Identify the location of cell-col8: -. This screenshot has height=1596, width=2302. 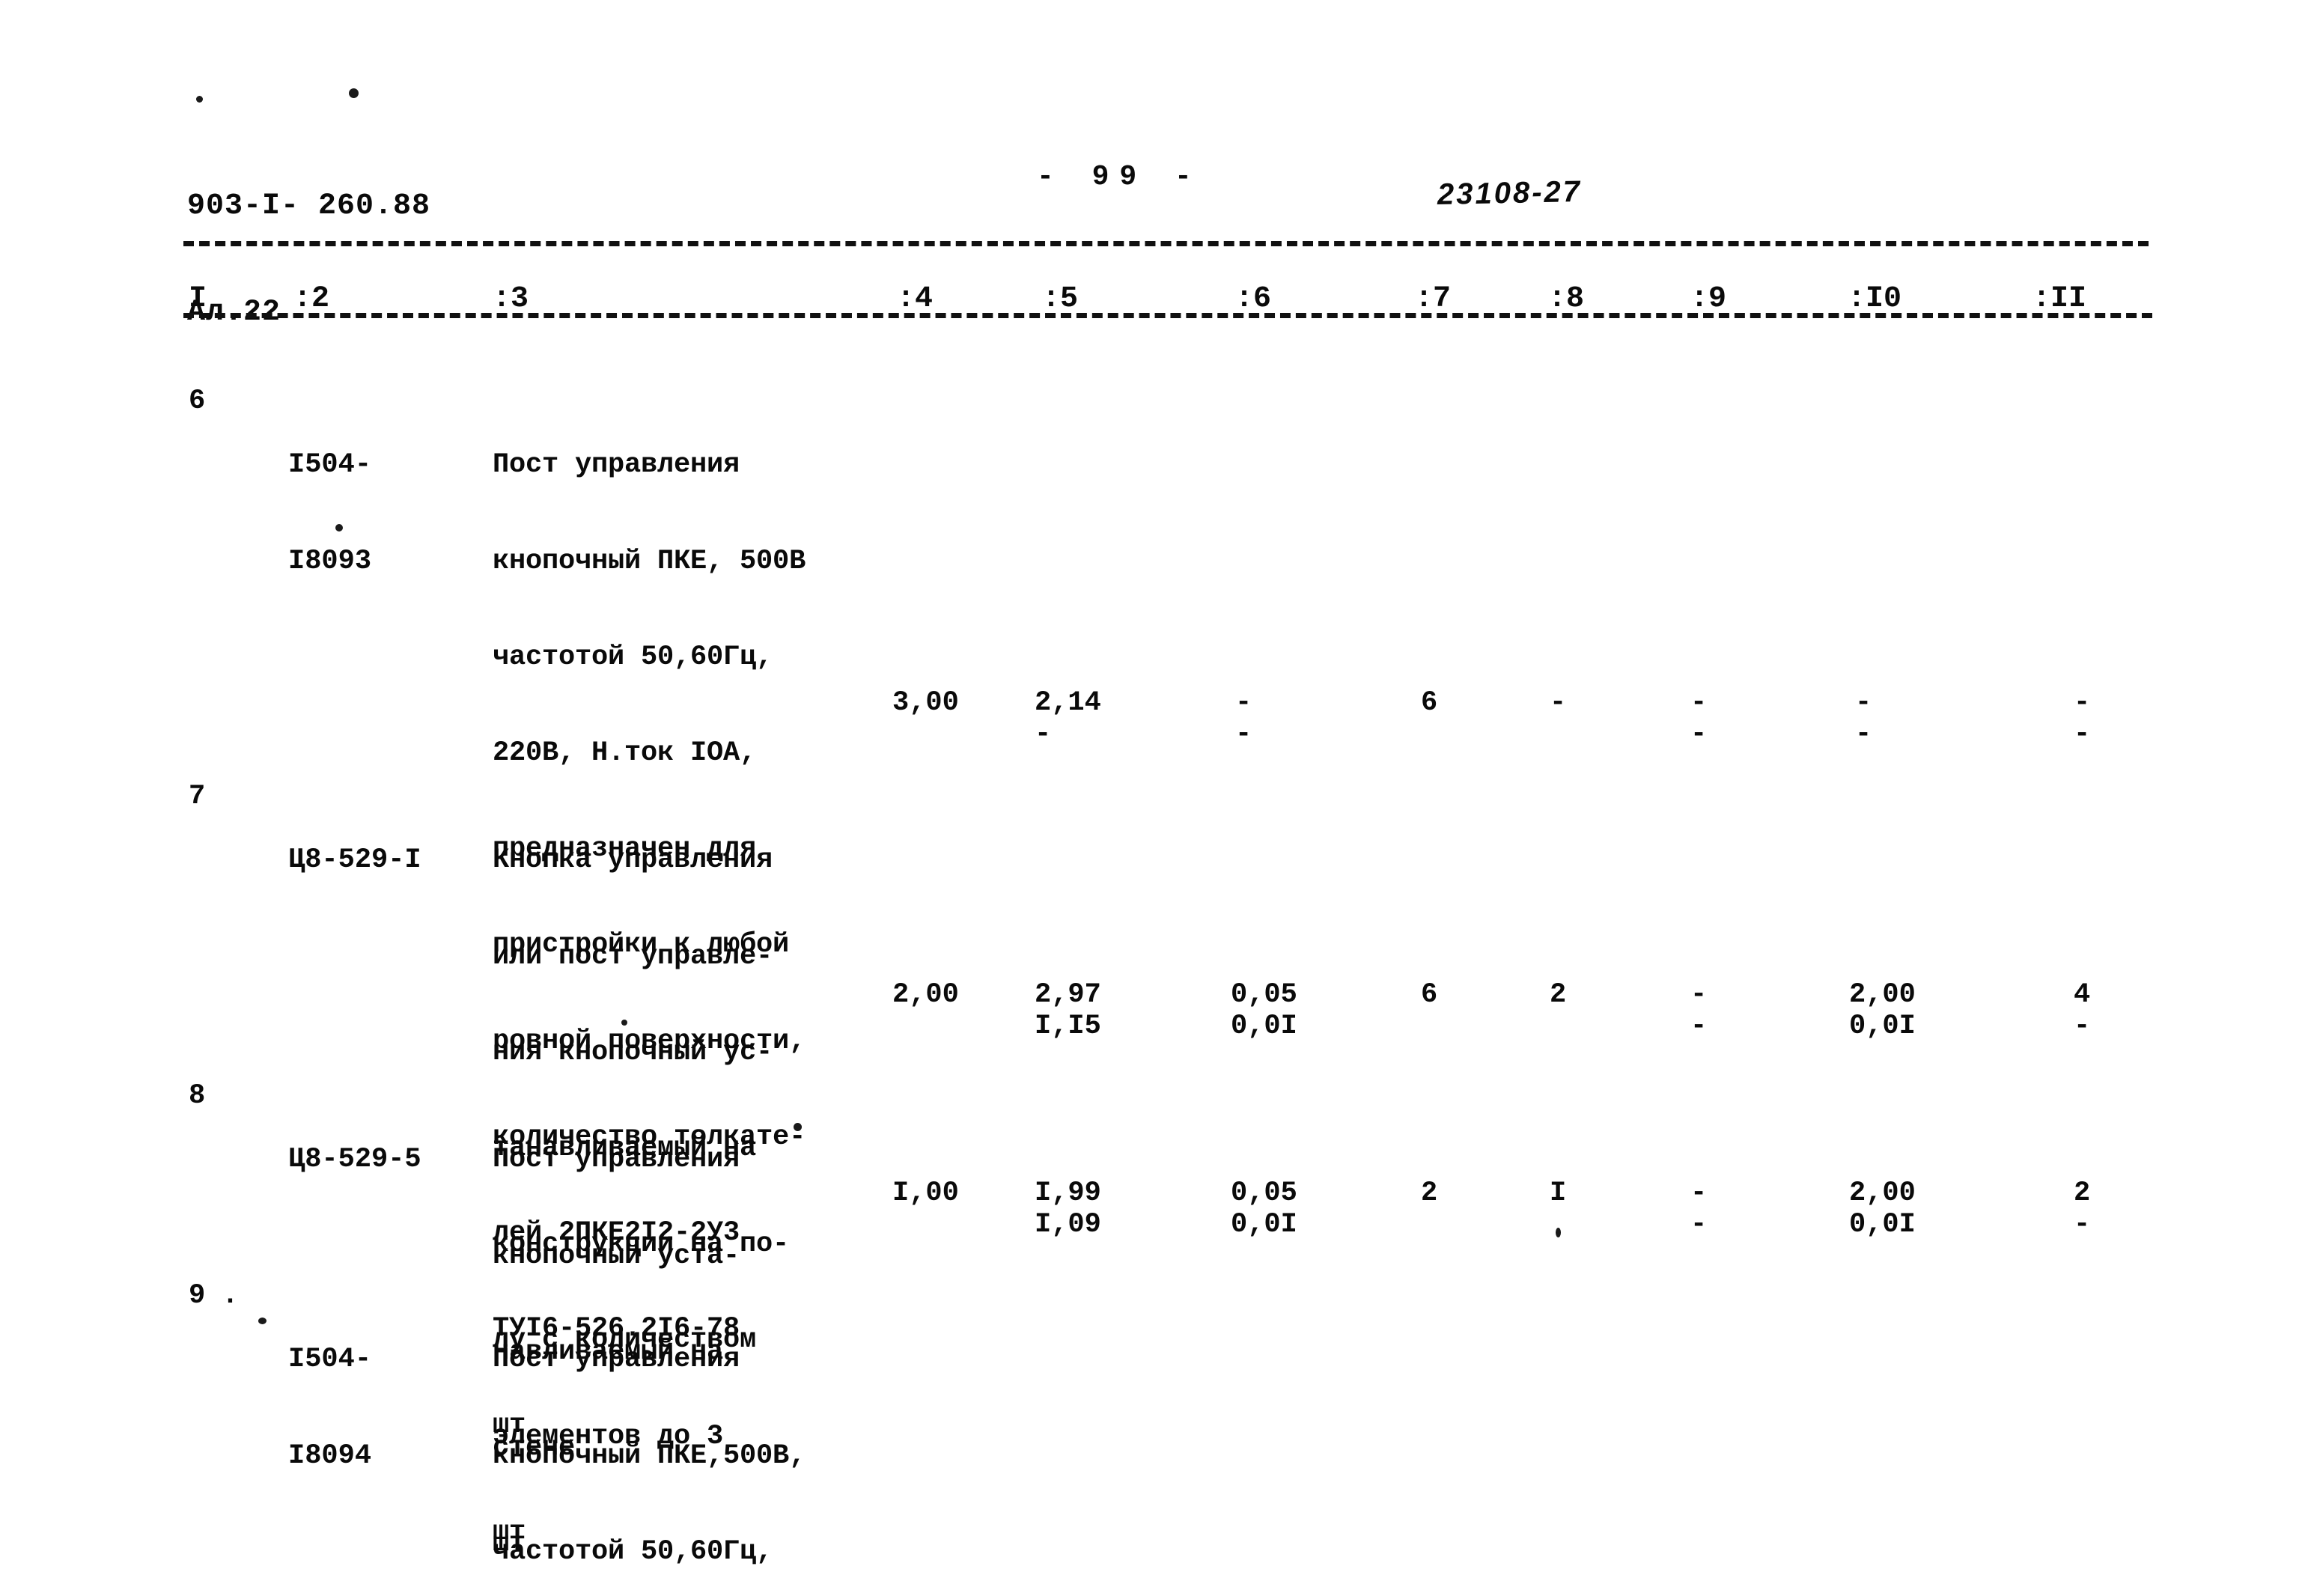
(1558, 703).